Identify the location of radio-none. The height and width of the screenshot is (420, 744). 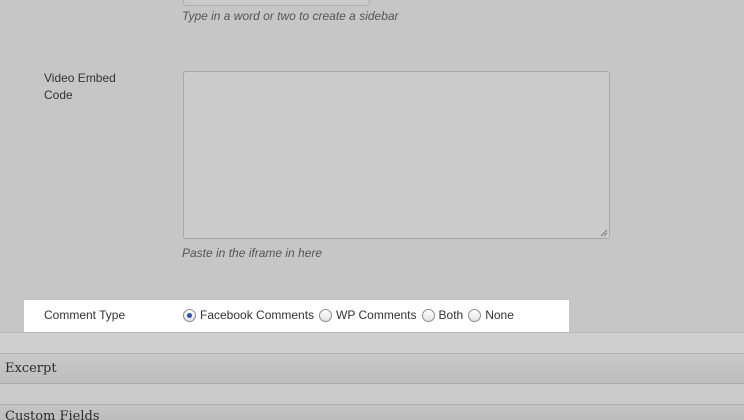
(475, 315).